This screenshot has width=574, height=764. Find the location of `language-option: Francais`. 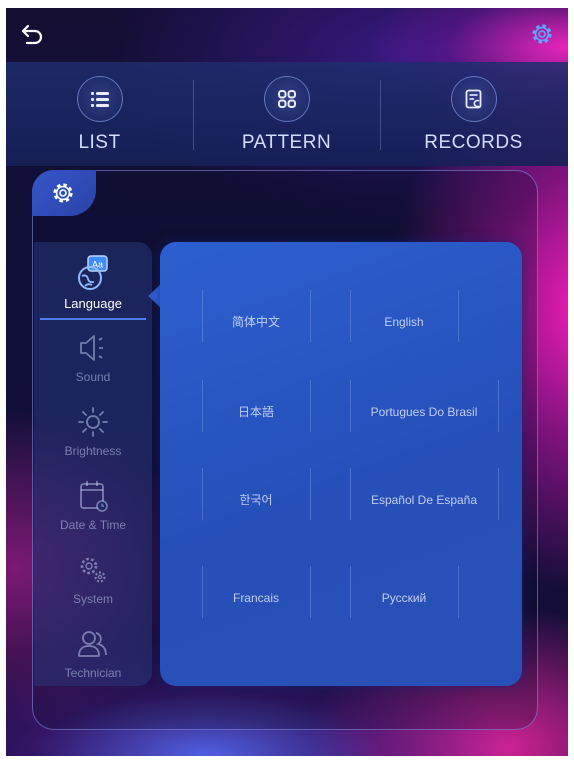

language-option: Francais is located at coordinates (256, 598).